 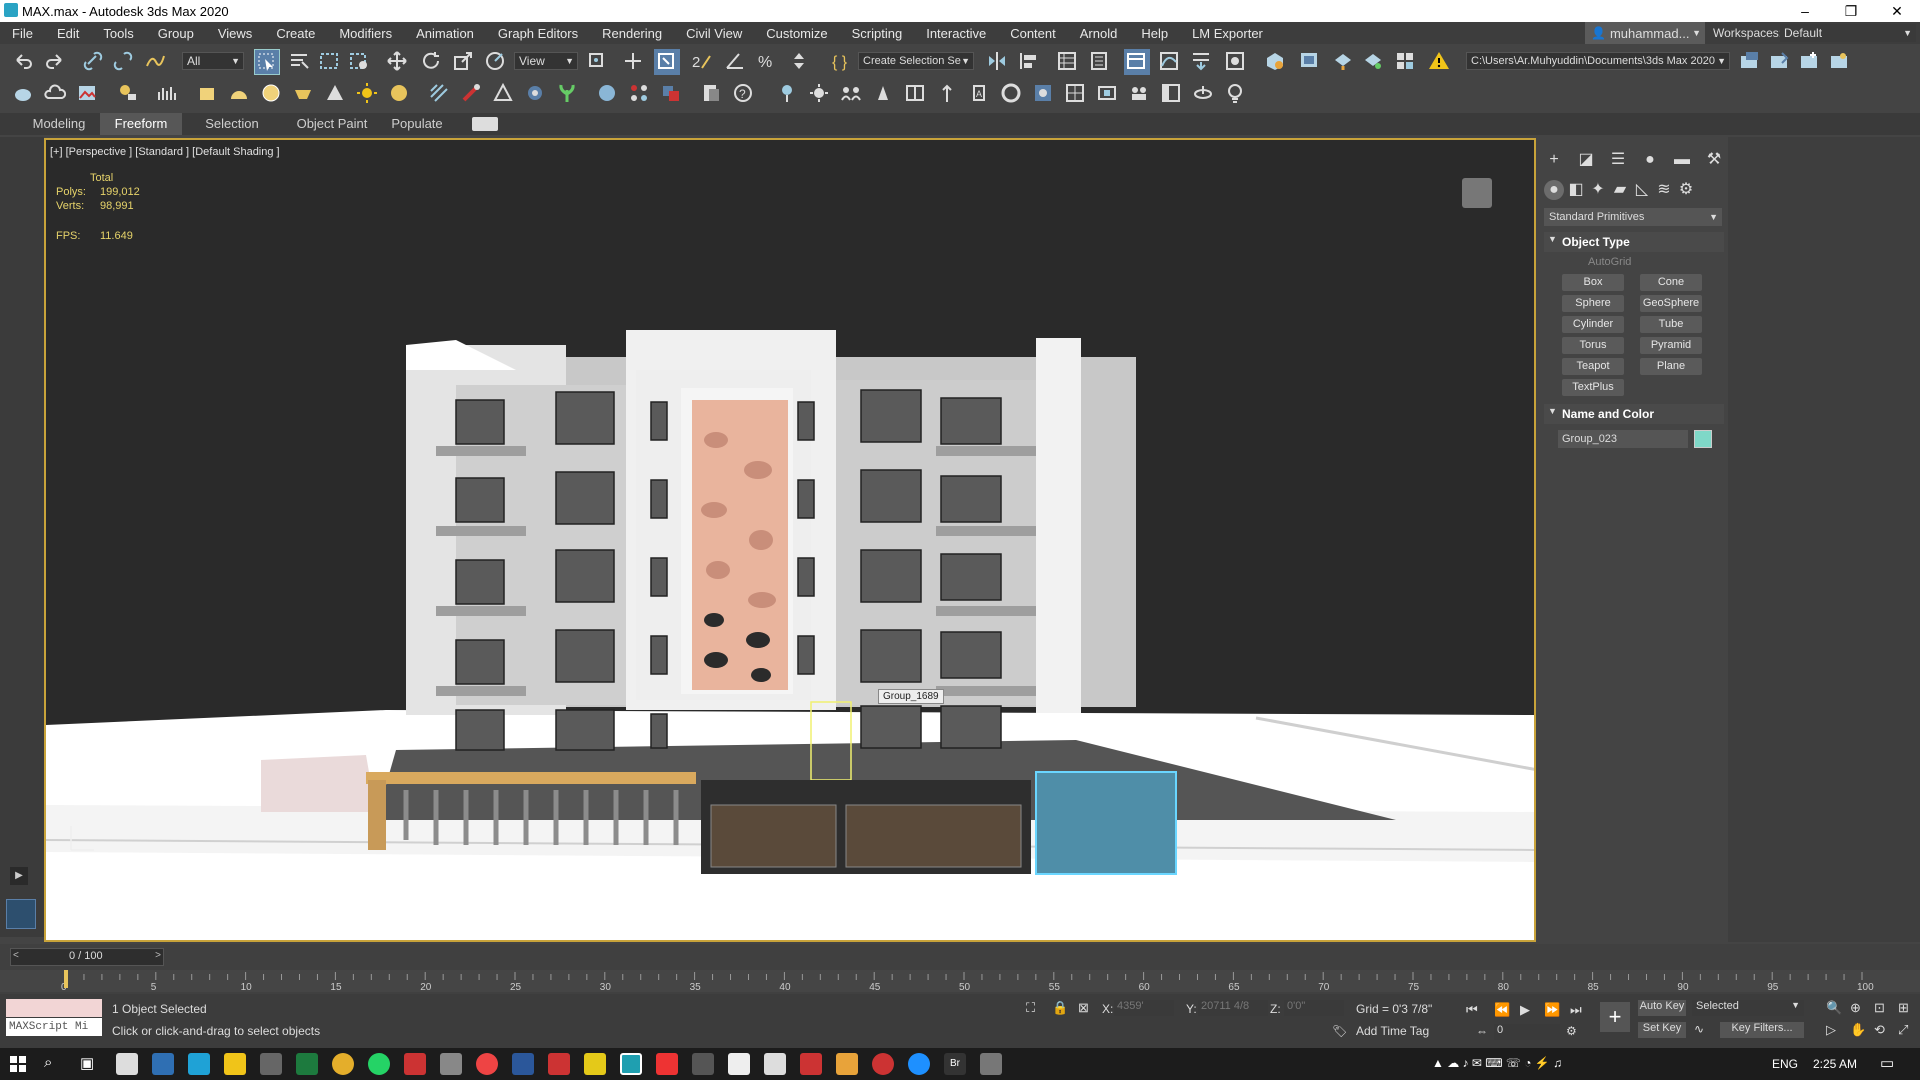 I want to click on menu-customize: Customize, so click(x=796, y=33).